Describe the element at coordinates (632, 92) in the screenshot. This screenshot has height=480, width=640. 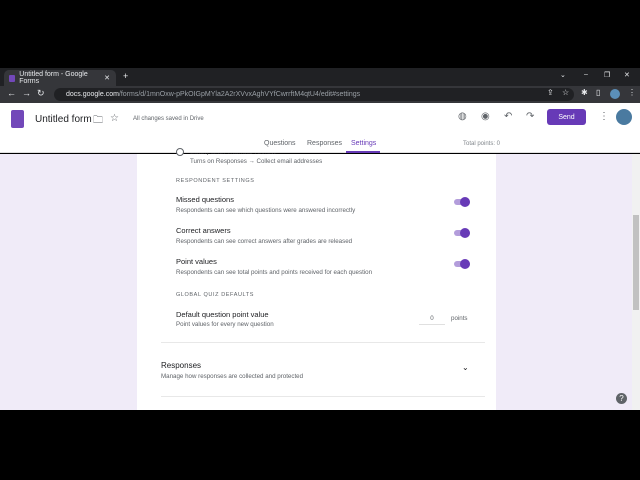
I see `browser-menu-icon: ⋮` at that location.